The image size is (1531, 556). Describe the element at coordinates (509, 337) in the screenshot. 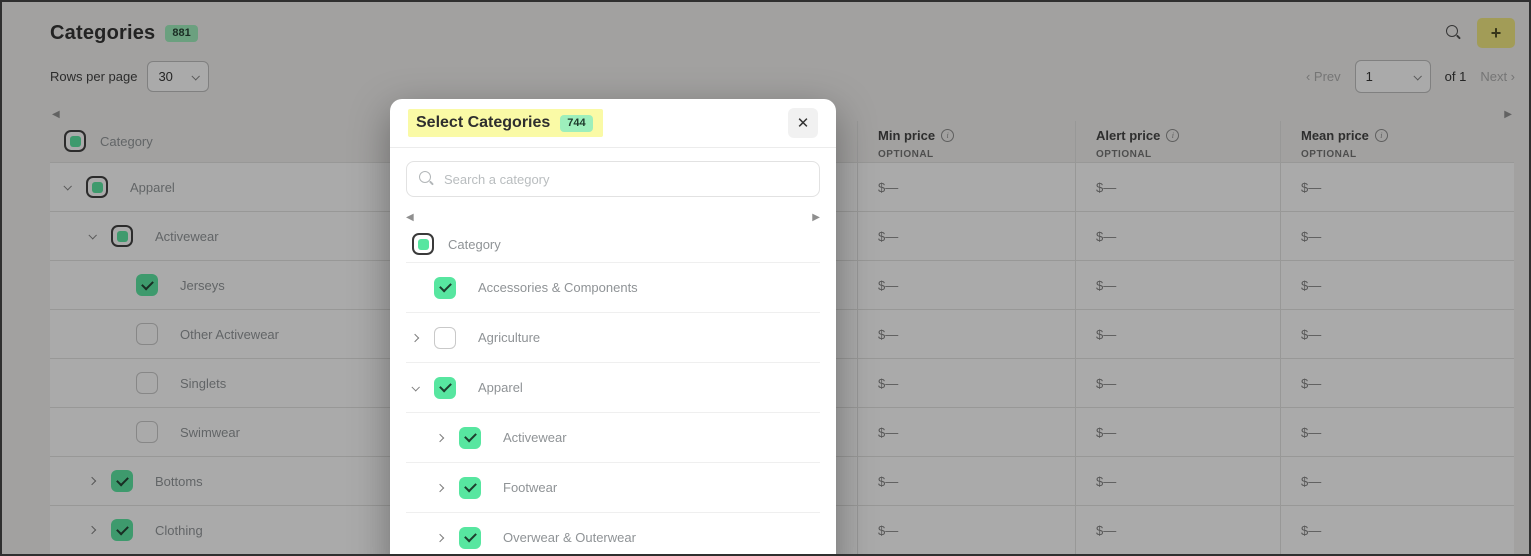

I see `category-label: Agriculture` at that location.